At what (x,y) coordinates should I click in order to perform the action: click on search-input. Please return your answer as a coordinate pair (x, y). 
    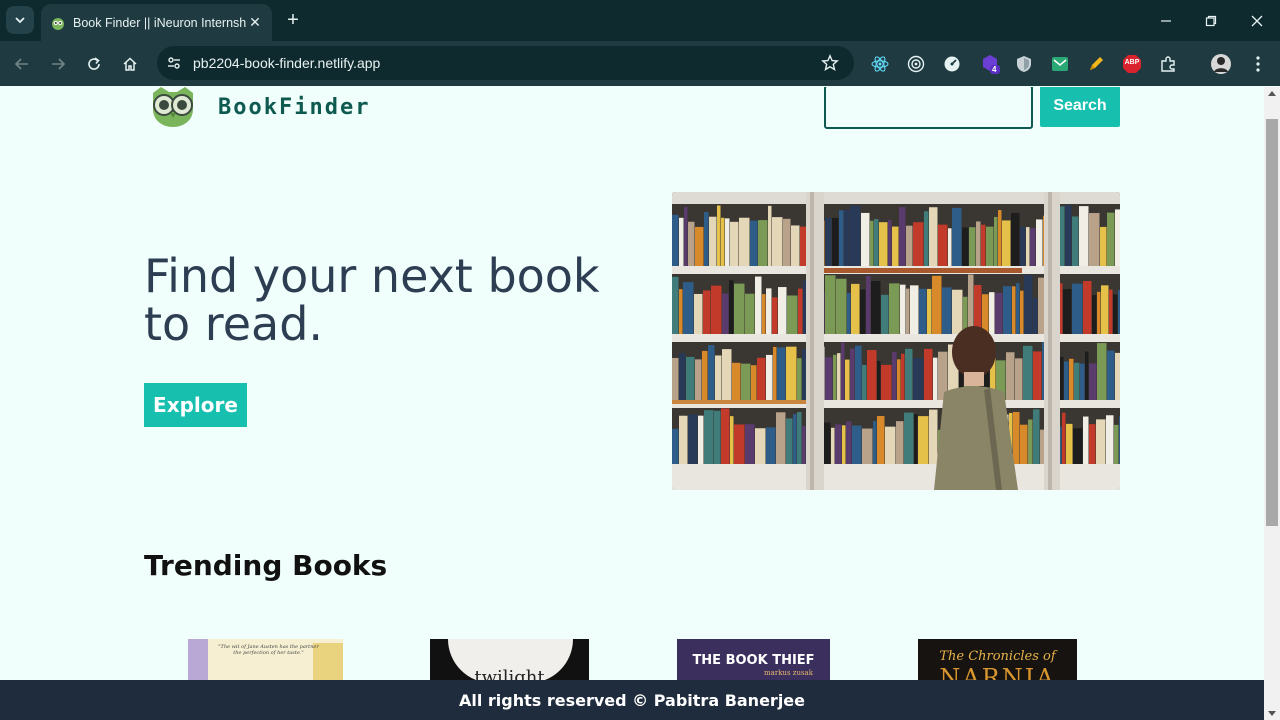
    Looking at the image, I should click on (928, 108).